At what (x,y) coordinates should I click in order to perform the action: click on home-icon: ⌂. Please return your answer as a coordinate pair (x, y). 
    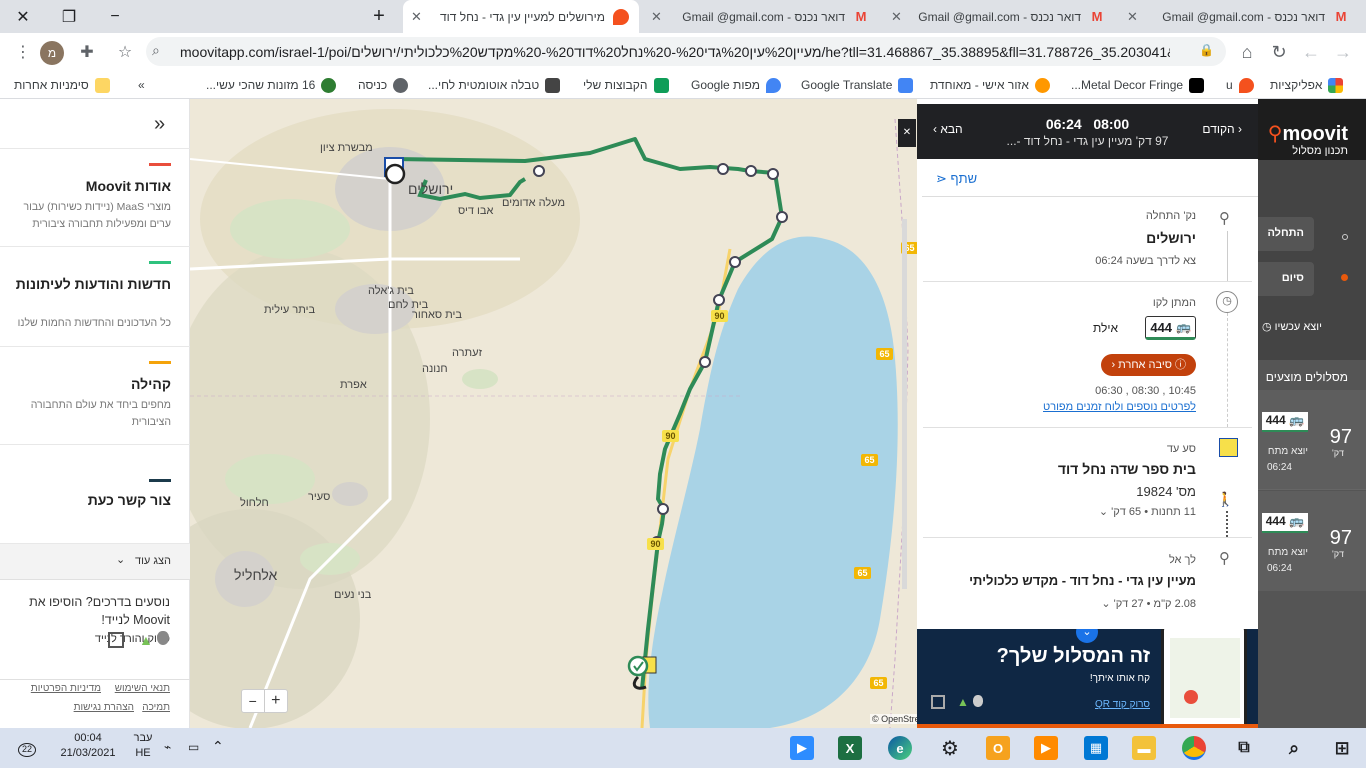
    Looking at the image, I should click on (1247, 52).